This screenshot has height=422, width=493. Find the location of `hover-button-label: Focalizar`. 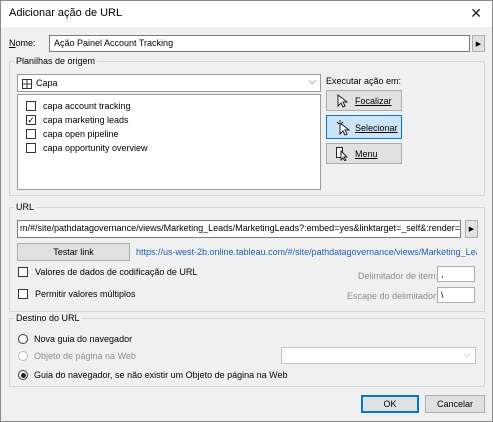

hover-button-label: Focalizar is located at coordinates (373, 101).